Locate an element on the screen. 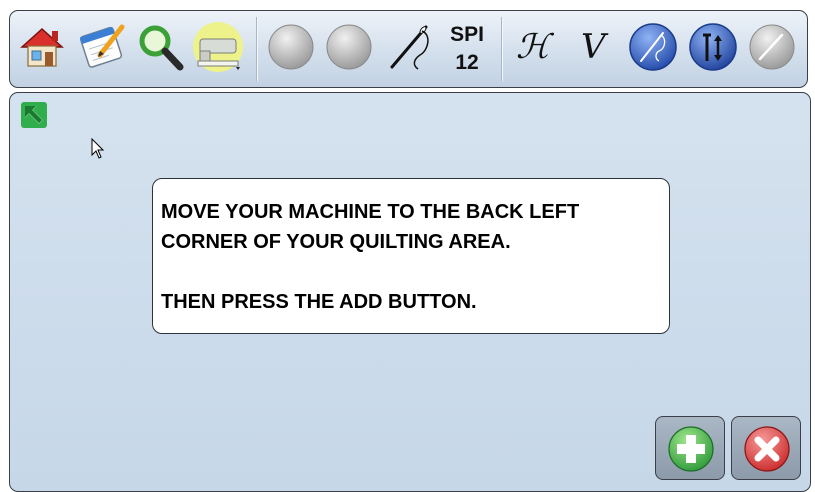 Image resolution: width=815 pixels, height=492 pixels. needle-blue-icon is located at coordinates (653, 47).